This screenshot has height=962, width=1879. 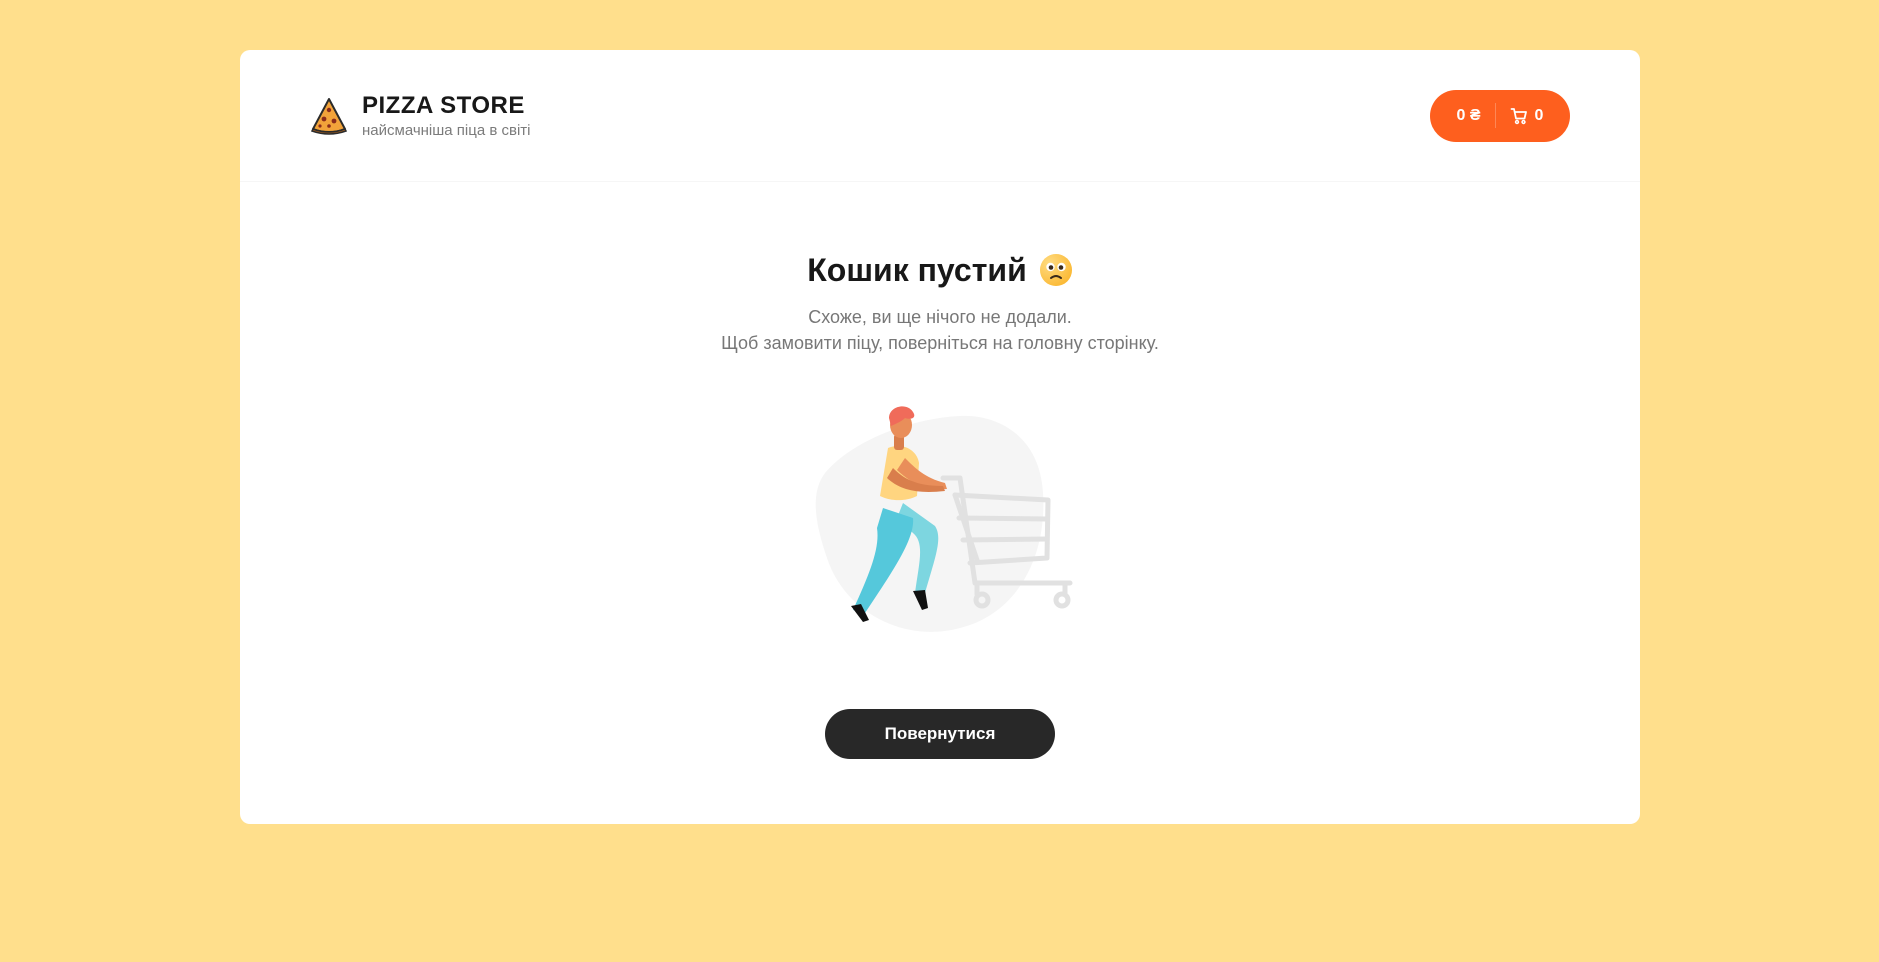 What do you see at coordinates (1056, 270) in the screenshot?
I see `confused-face-icon` at bounding box center [1056, 270].